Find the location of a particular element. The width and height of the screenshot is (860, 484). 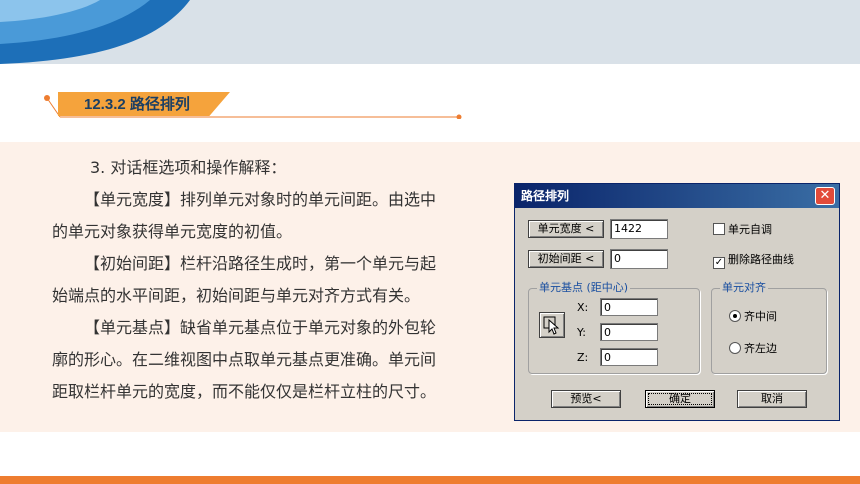

paragraph-line: 【初始间距】栏杆沿路径生成时，第一个单元与起 is located at coordinates (260, 263).